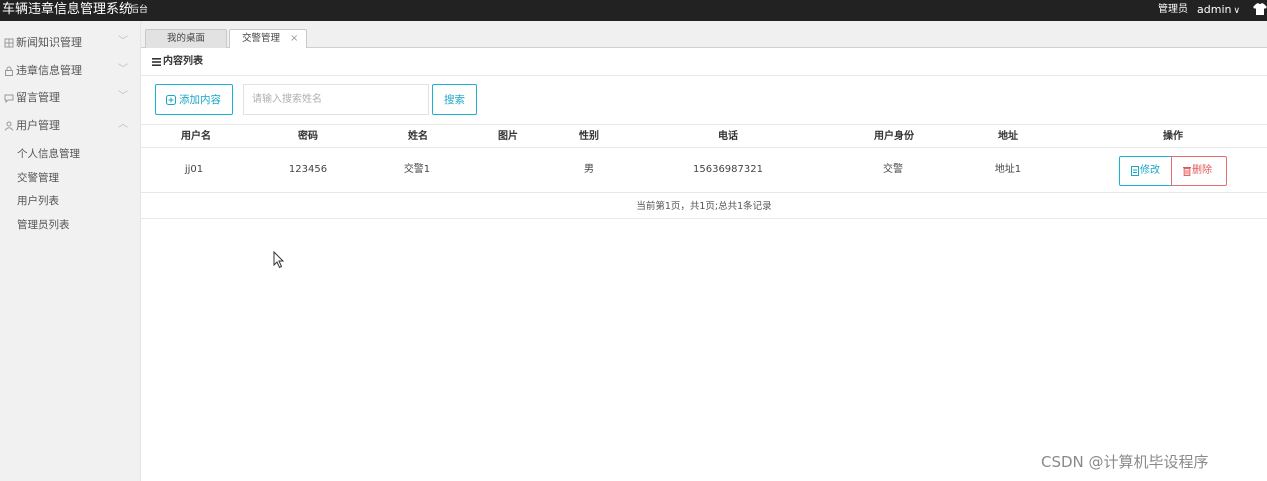  I want to click on column-header-username: 用户名, so click(196, 136).